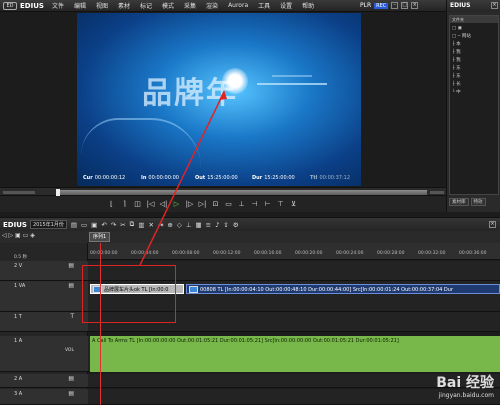  Describe the element at coordinates (466, 395) in the screenshot. I see `watermark-url: jingyan.baidu.com` at that location.